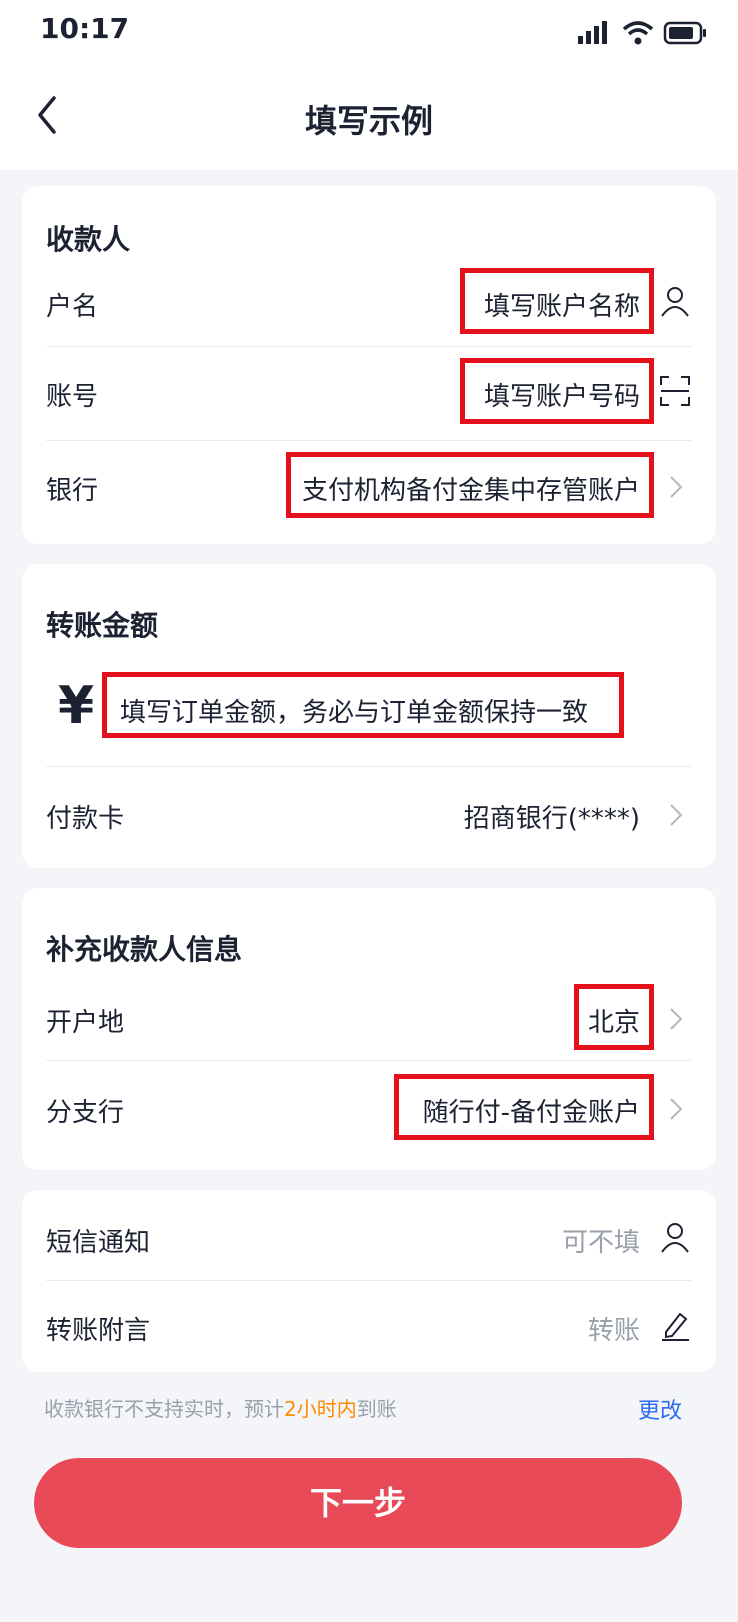  Describe the element at coordinates (98, 1243) in the screenshot. I see `sms-label: 短信通知` at that location.